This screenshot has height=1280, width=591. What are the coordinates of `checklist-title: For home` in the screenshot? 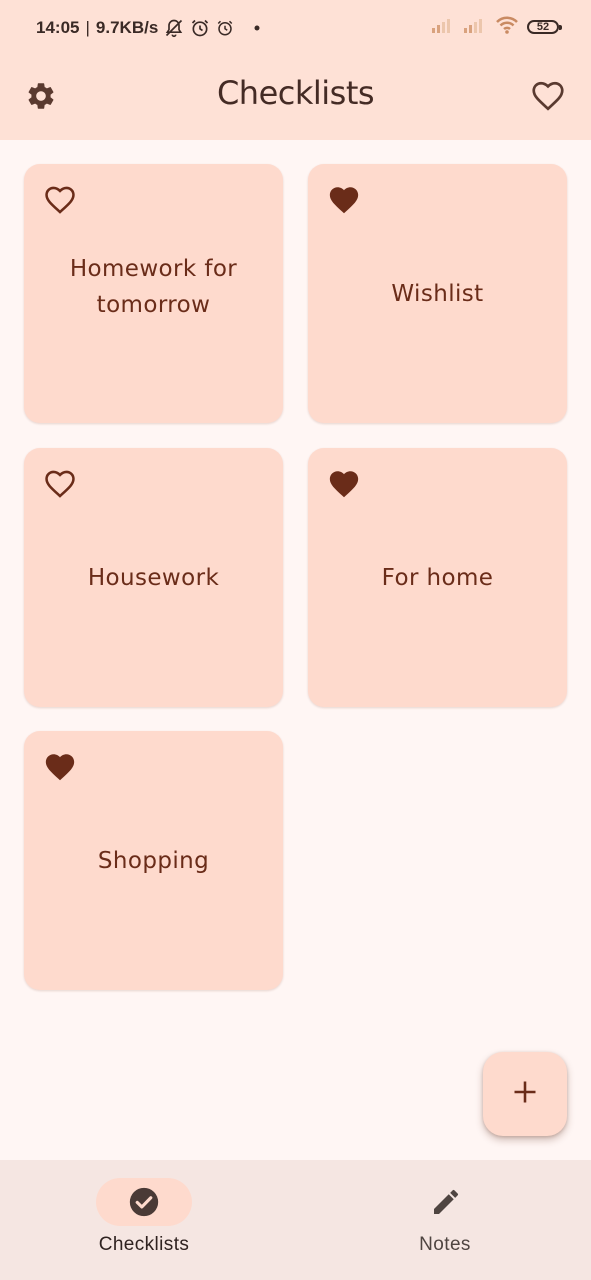 It's located at (437, 577).